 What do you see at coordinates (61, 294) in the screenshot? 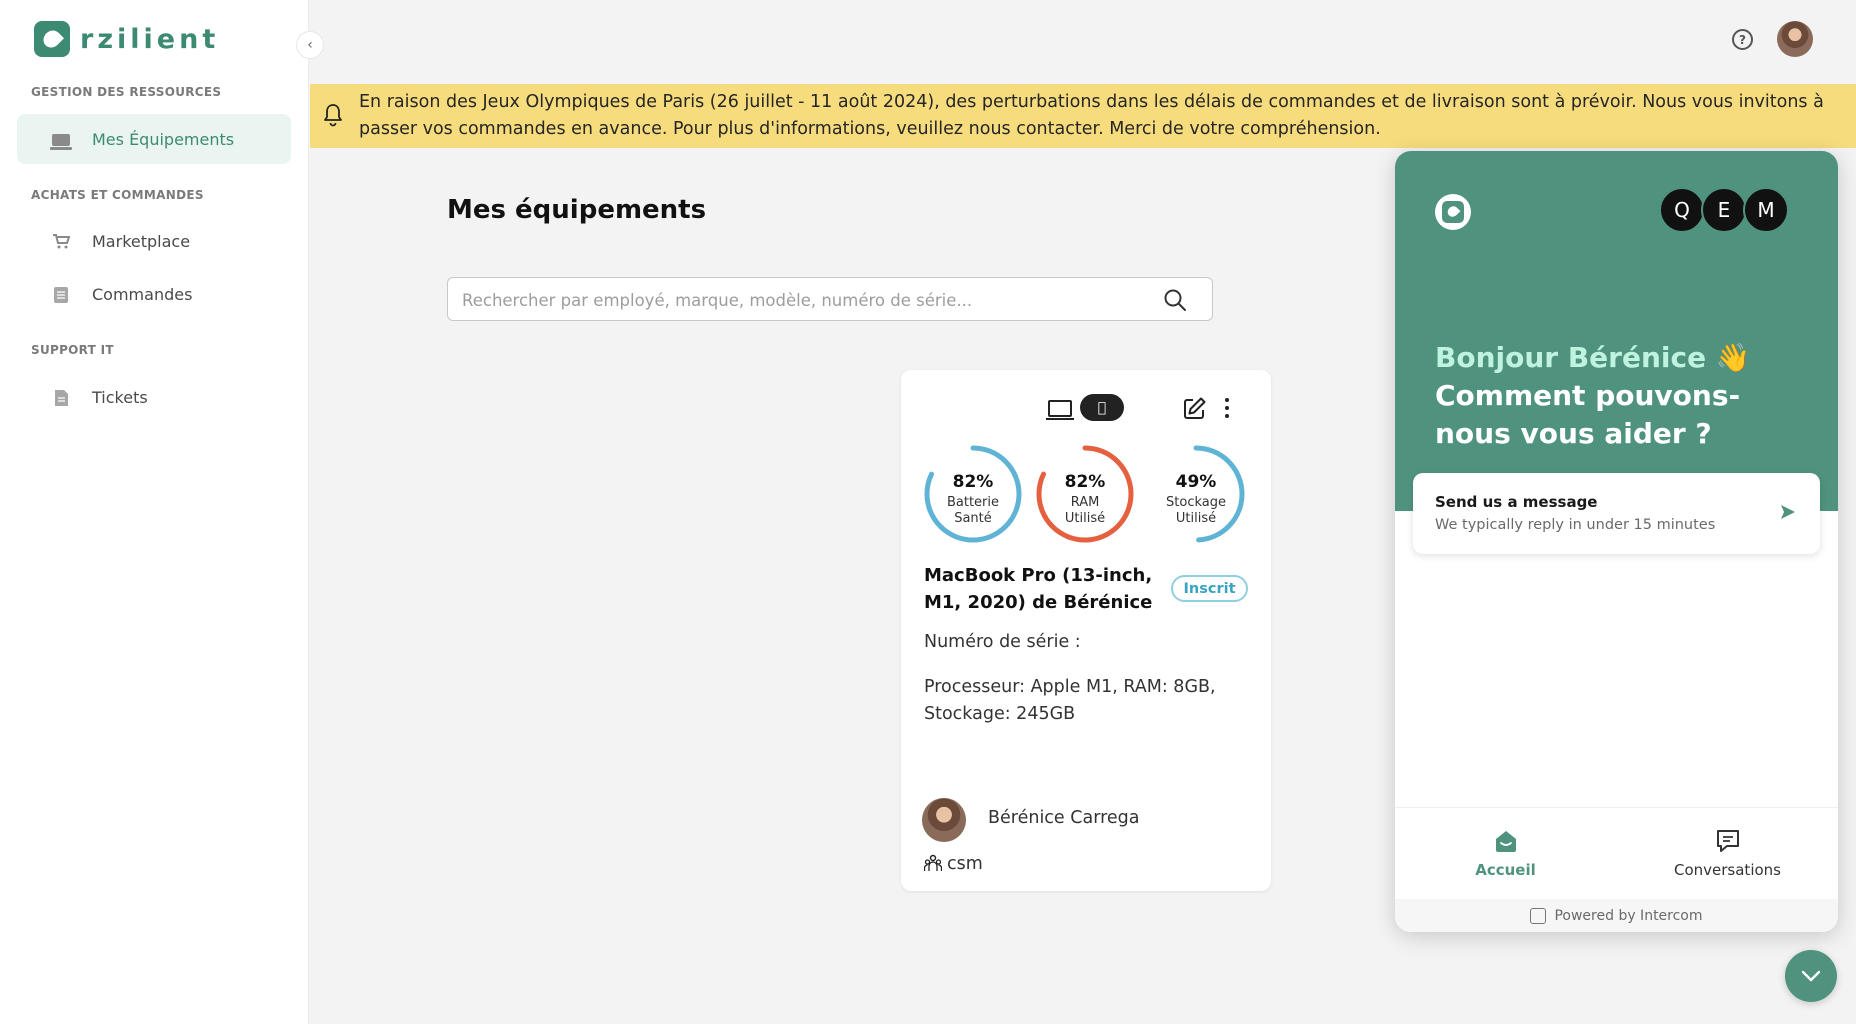
I see `list-icon` at bounding box center [61, 294].